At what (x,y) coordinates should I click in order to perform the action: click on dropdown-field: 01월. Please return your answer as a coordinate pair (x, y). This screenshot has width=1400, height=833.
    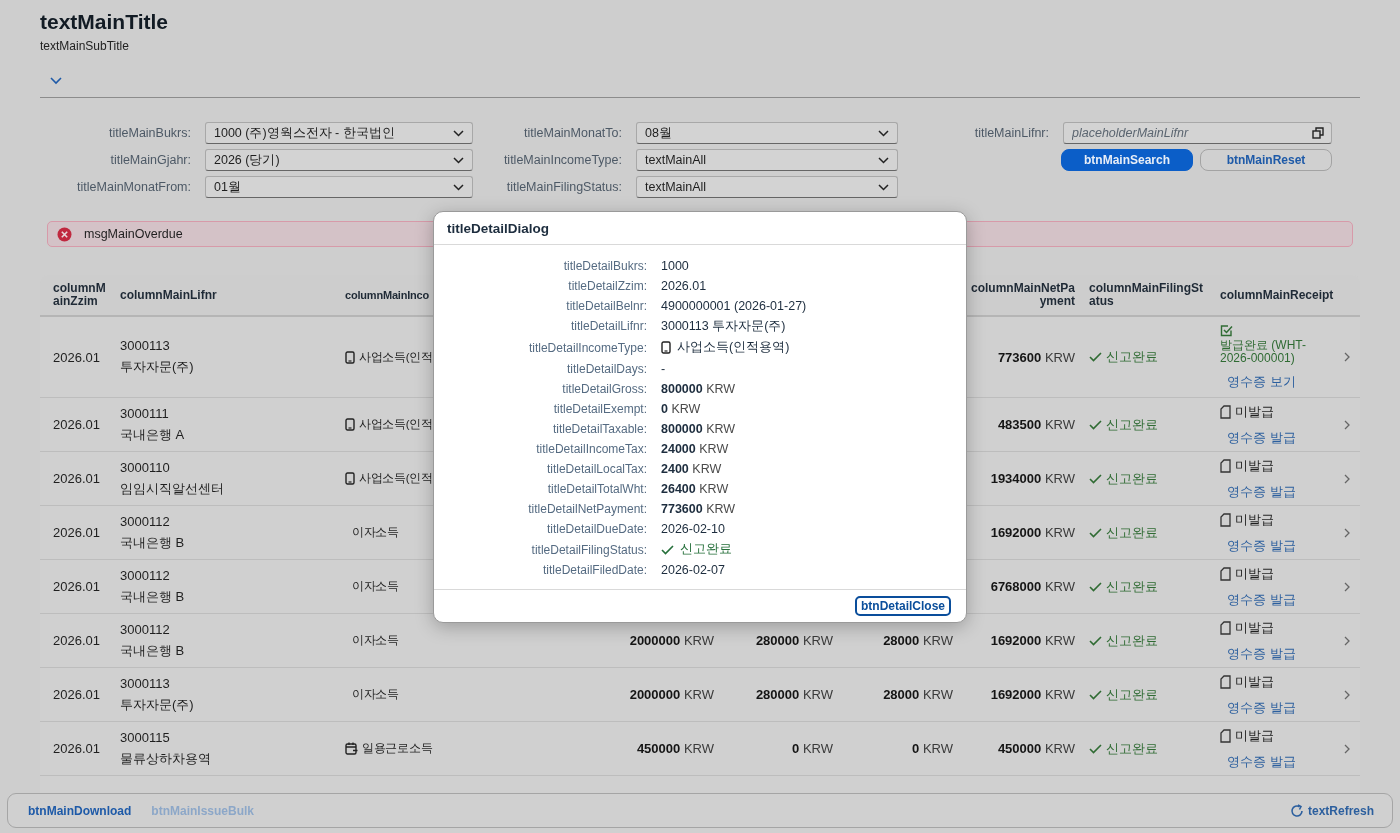
    Looking at the image, I should click on (339, 187).